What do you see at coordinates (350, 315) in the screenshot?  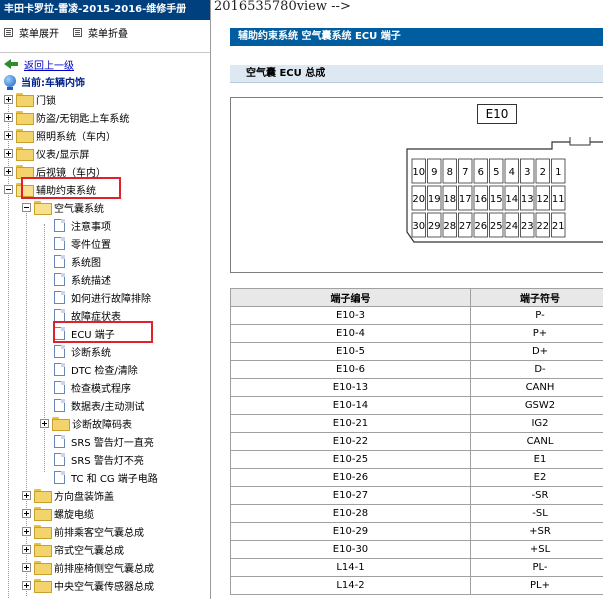 I see `terminal-number-cell: E10-3` at bounding box center [350, 315].